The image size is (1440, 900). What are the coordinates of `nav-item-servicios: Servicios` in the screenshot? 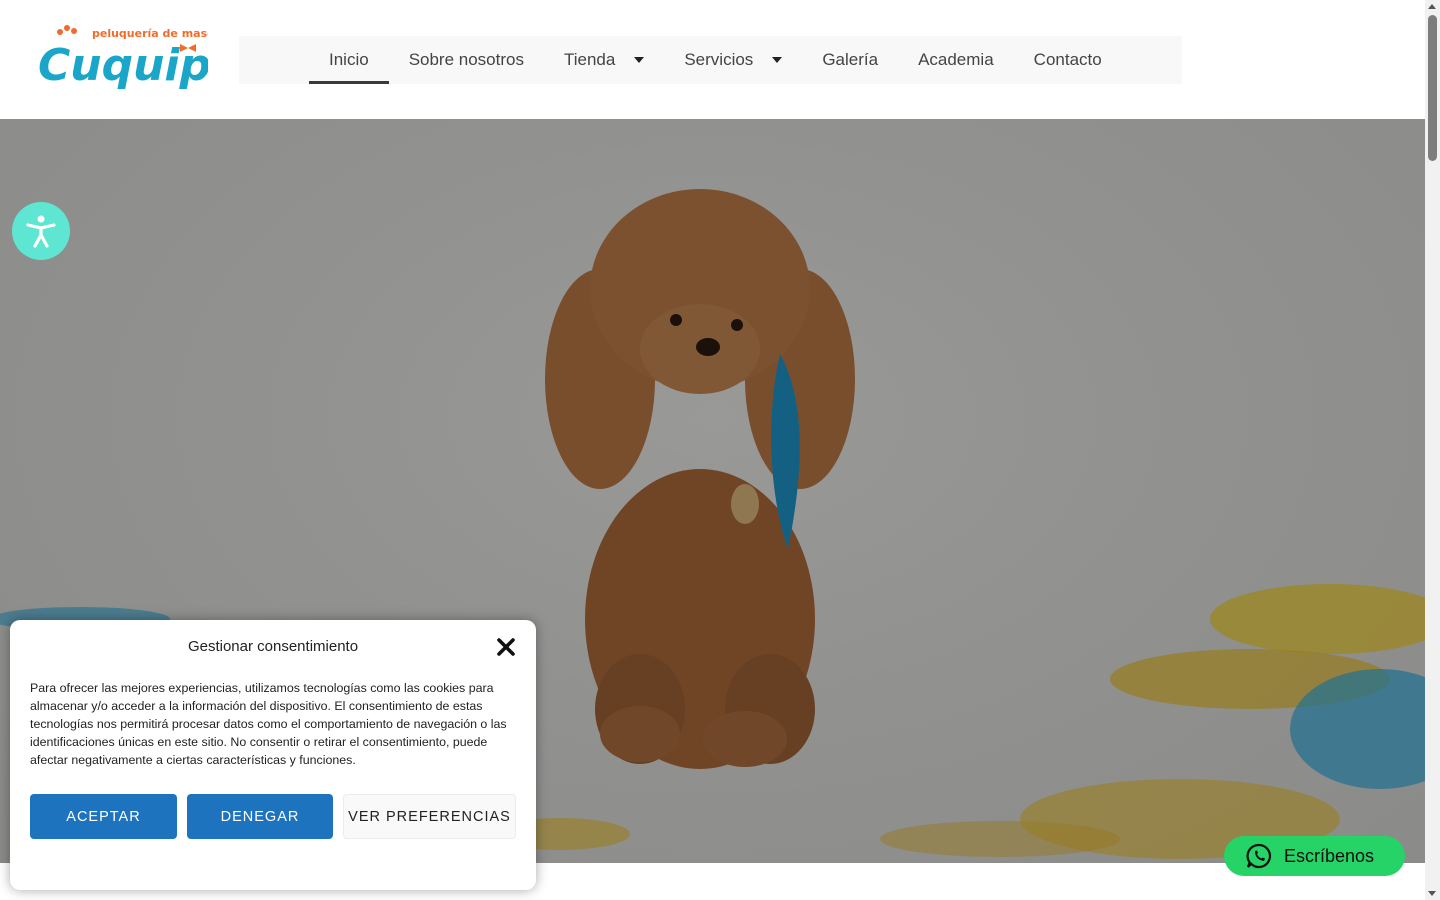 It's located at (733, 60).